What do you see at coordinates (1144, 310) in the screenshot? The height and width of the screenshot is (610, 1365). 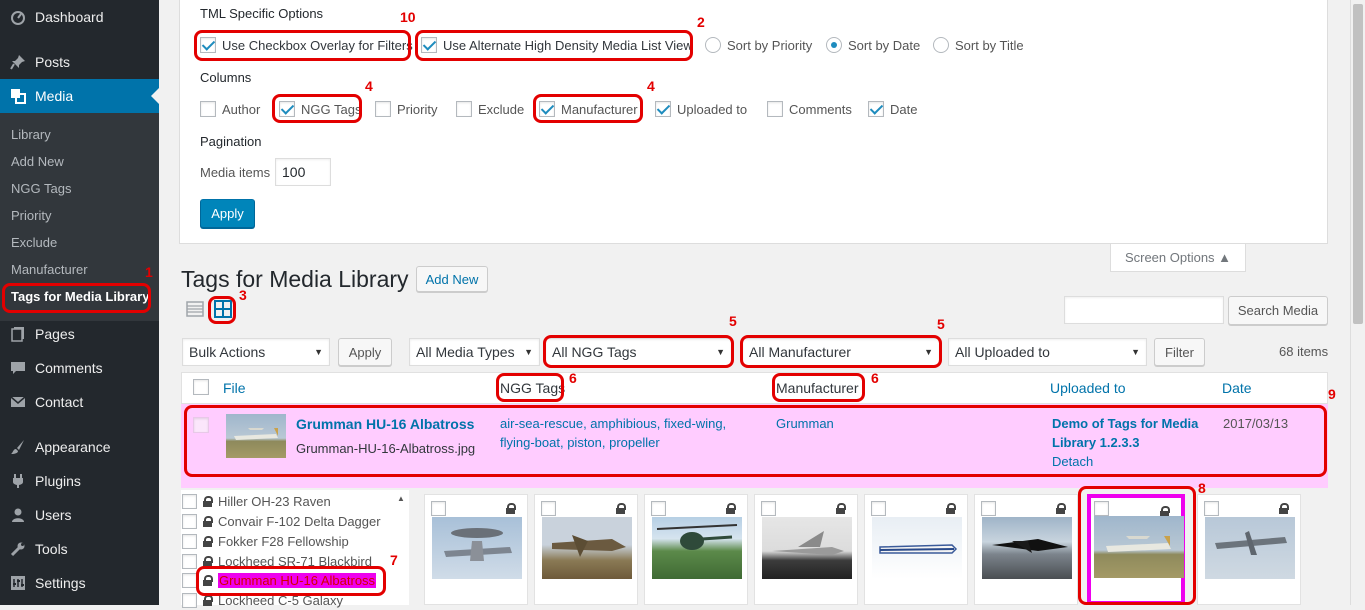 I see `search-input` at bounding box center [1144, 310].